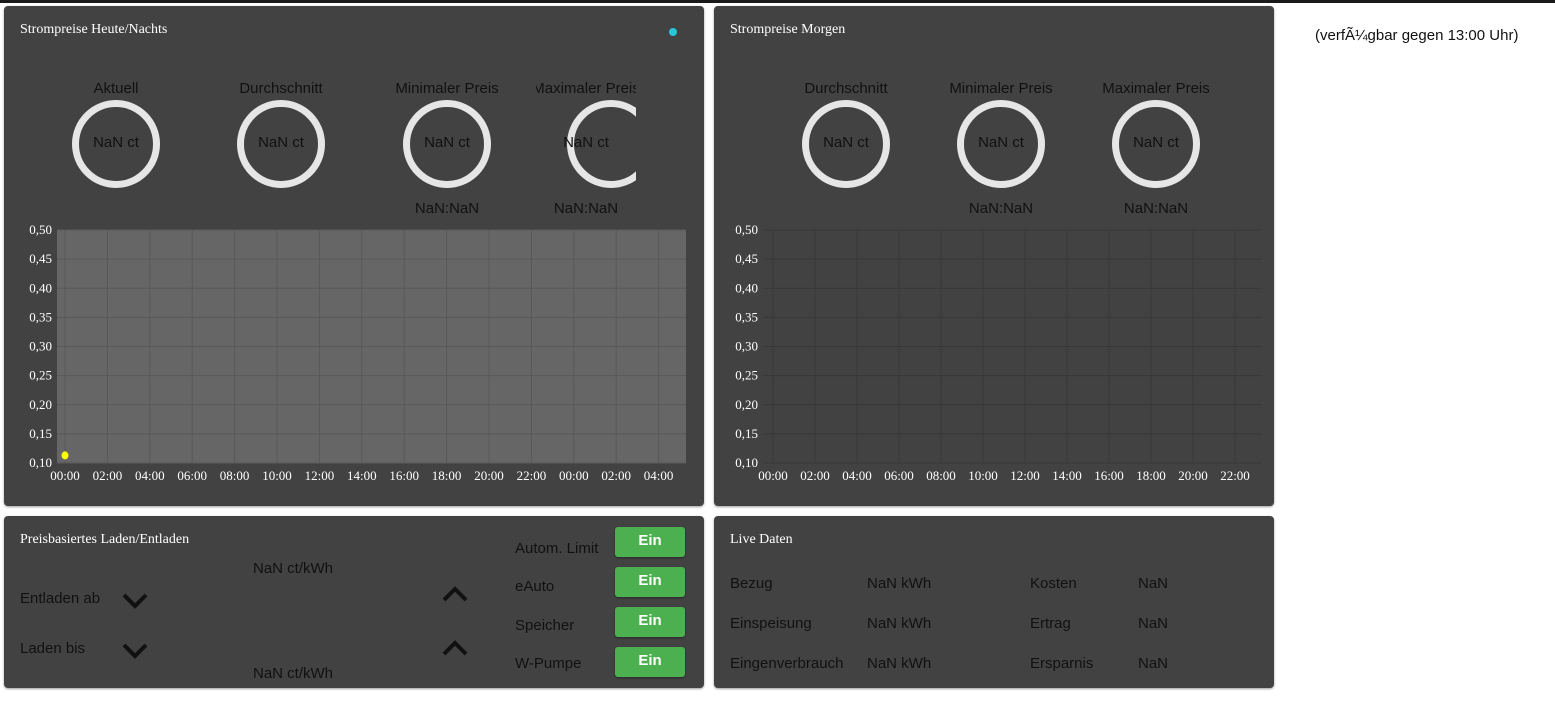 The image size is (1555, 709). I want to click on discharge-label: Entladen ab, so click(60, 598).